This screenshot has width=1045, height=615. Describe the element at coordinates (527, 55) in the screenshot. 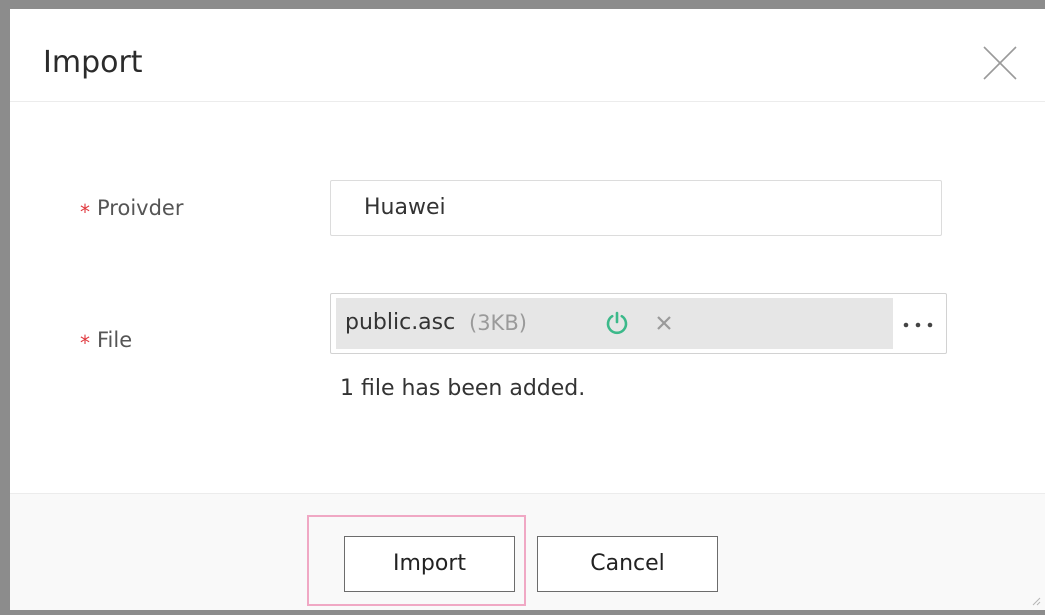

I see `dialog-header: Import` at that location.